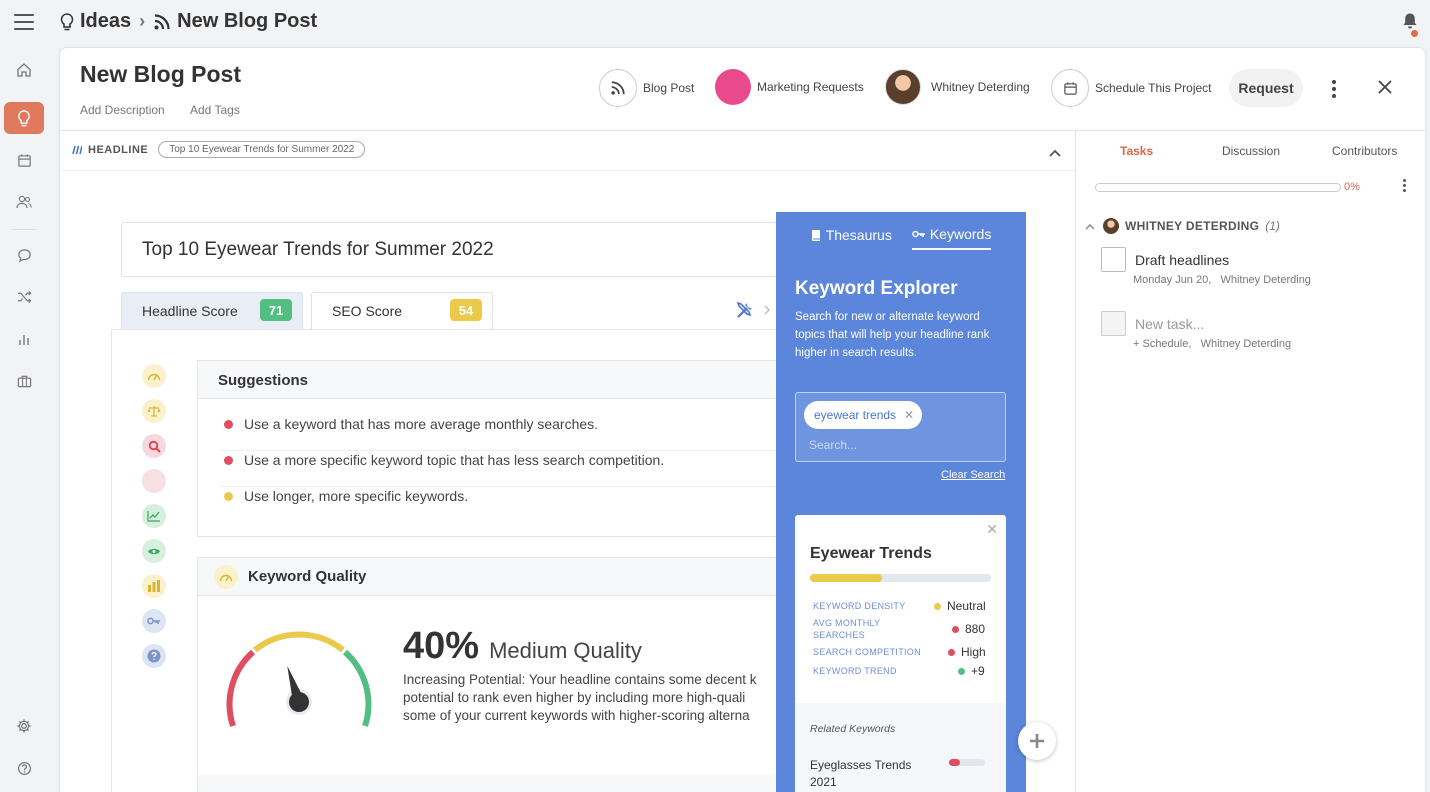  What do you see at coordinates (247, 21) in the screenshot?
I see `breadcrumb-current: New Blog Post` at bounding box center [247, 21].